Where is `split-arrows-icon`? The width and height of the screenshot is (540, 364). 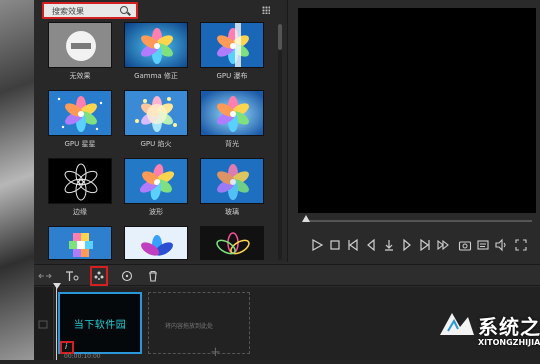
split-arrows-icon is located at coordinates (45, 276).